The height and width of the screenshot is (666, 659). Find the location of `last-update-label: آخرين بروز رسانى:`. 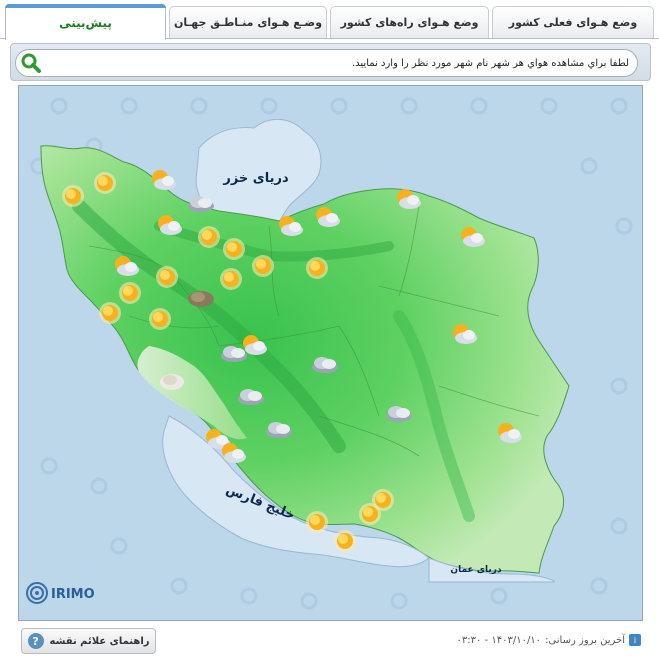

last-update-label: آخرين بروز رسانى: is located at coordinates (585, 640).